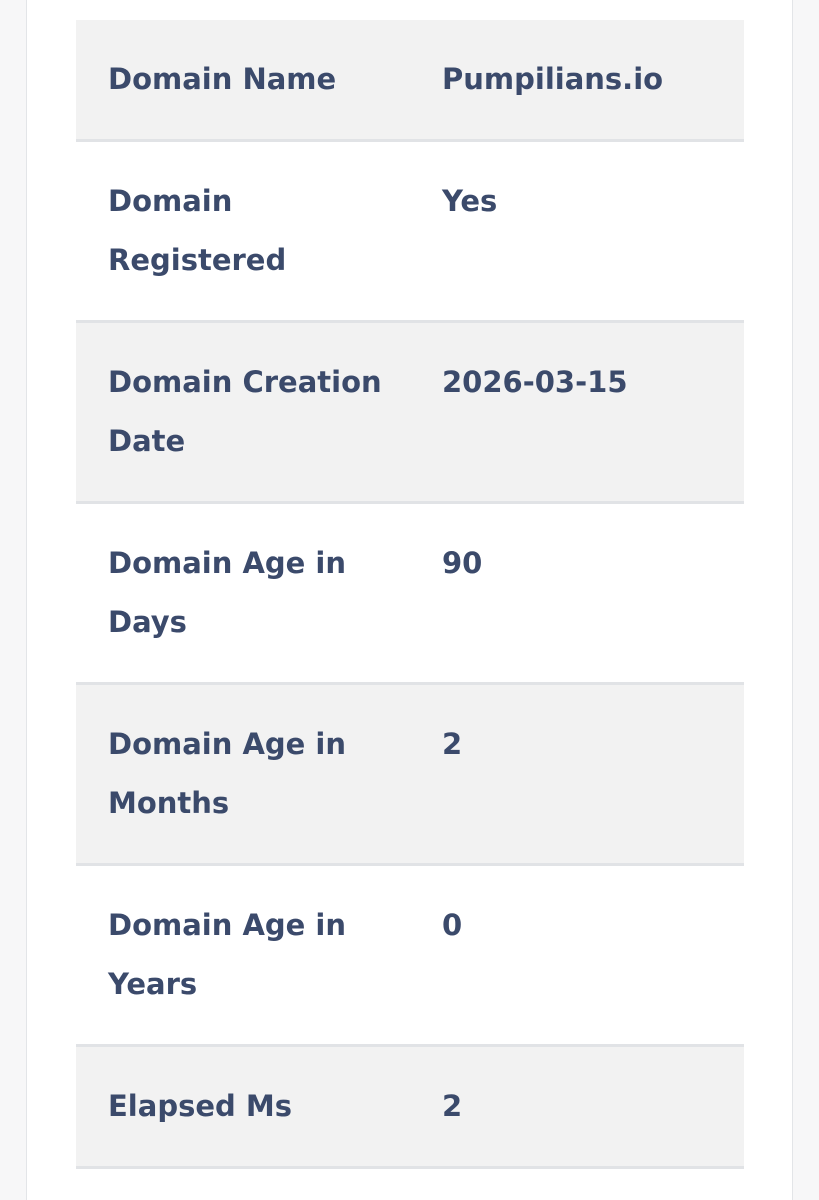  Describe the element at coordinates (200, 1106) in the screenshot. I see `row-label: Elapsed Ms` at that location.